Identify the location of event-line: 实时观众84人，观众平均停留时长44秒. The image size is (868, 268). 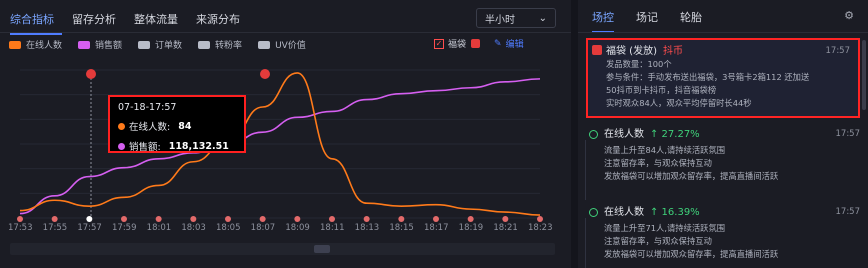
(679, 103).